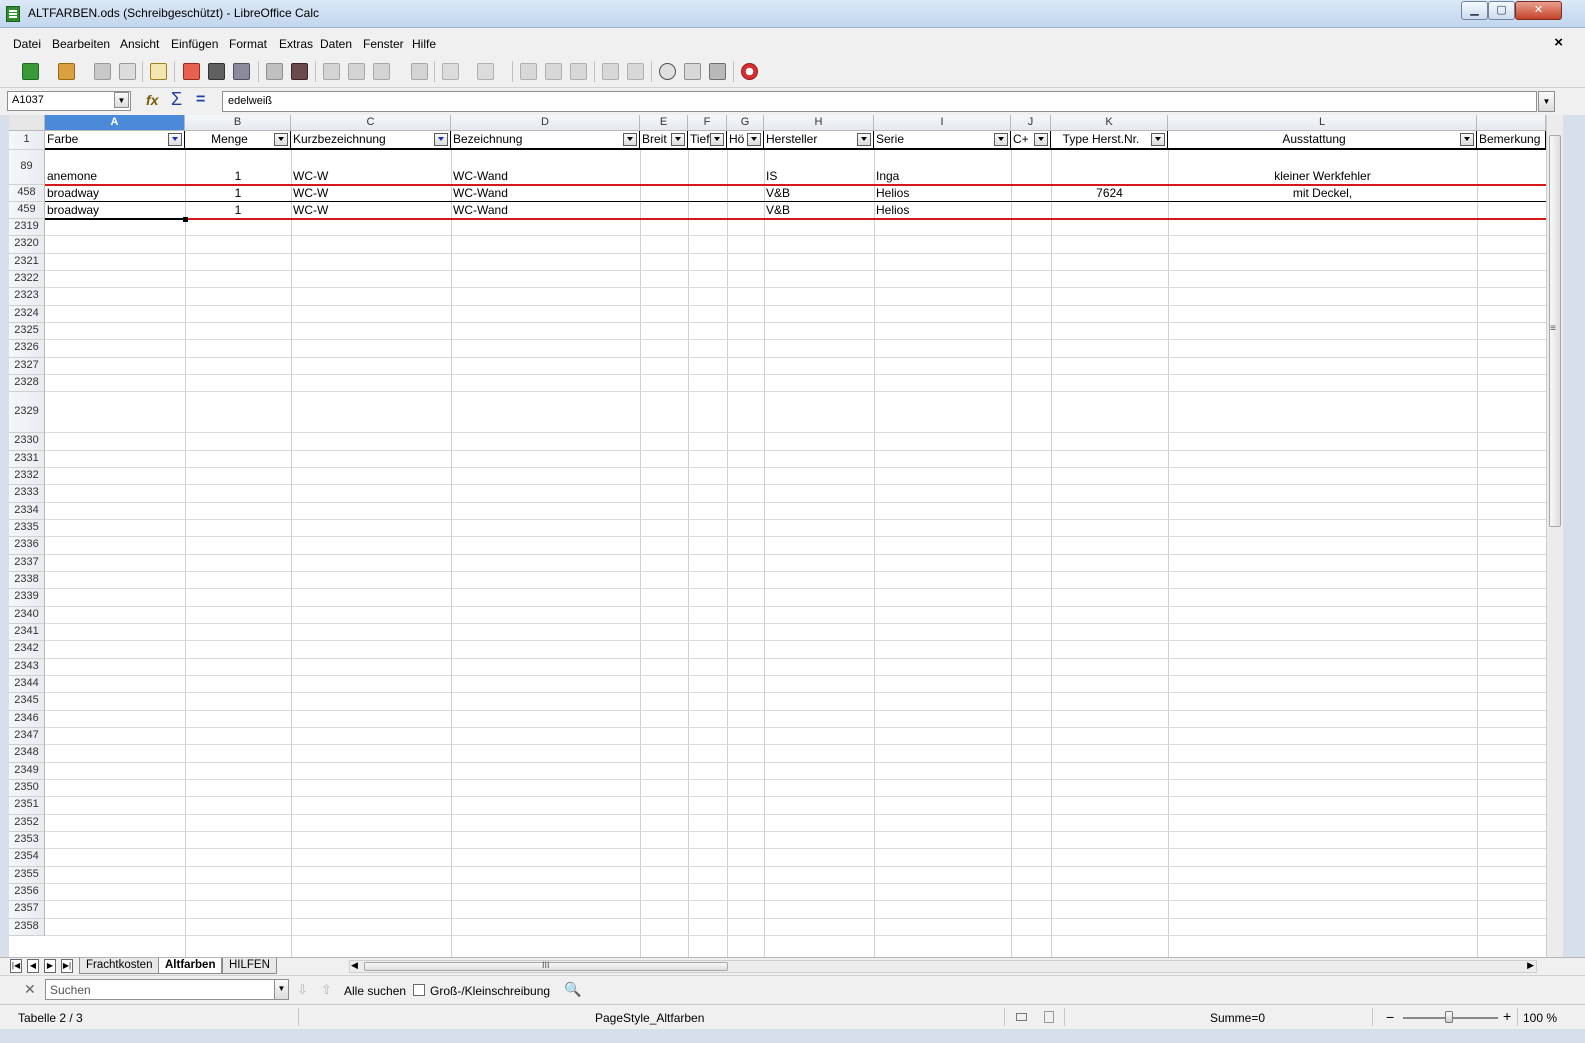  I want to click on save-icon, so click(102, 71).